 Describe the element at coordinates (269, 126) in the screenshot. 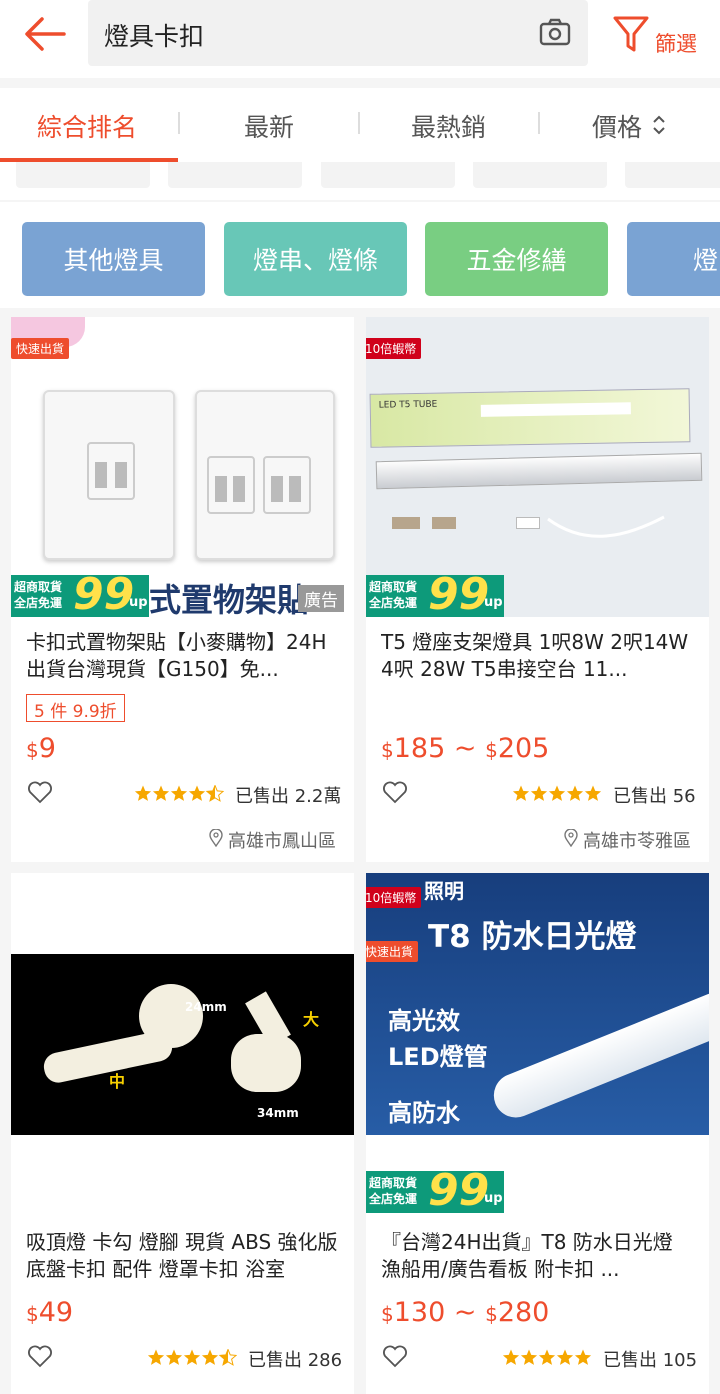

I see `tab-latest: 最新` at that location.